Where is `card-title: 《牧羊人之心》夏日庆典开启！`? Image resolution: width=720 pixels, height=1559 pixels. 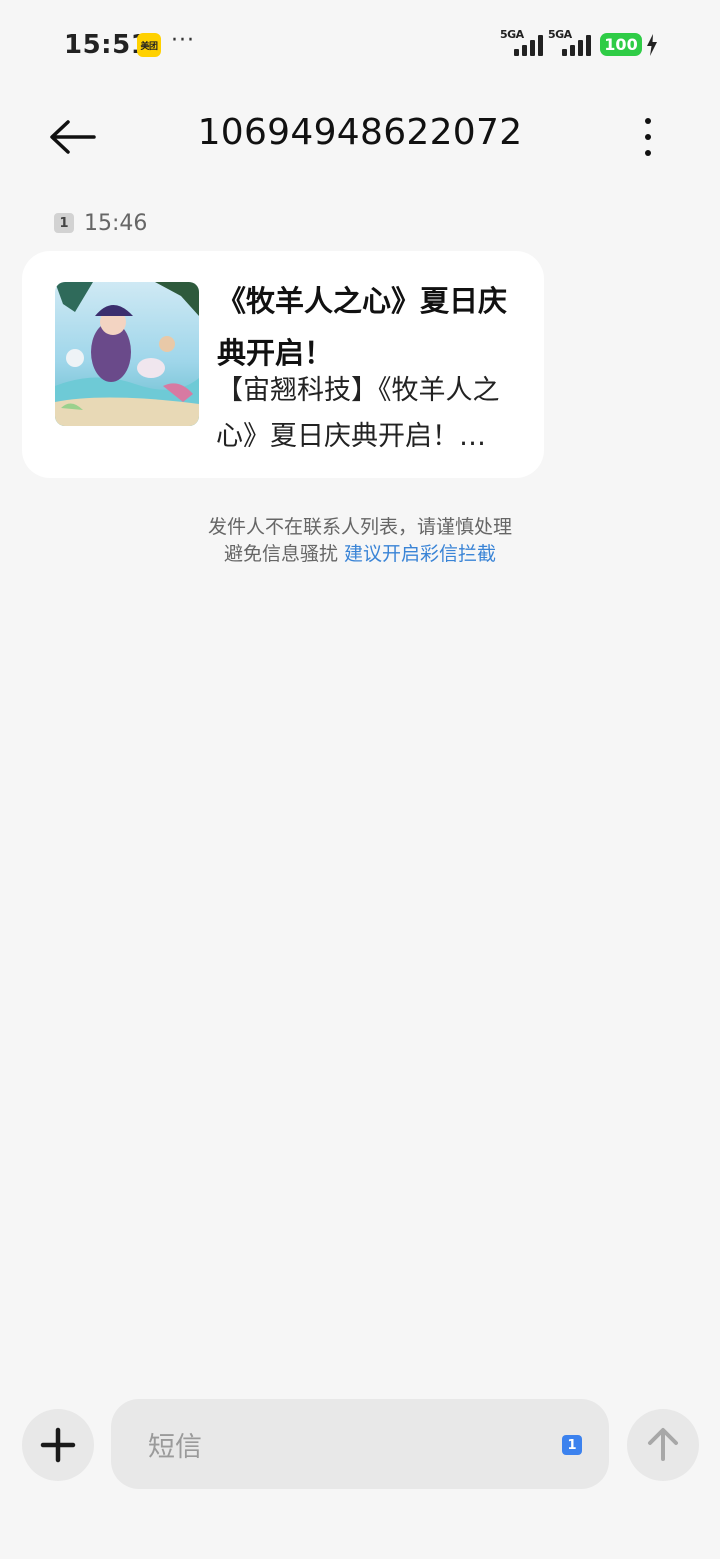
card-title: 《牧羊人之心》夏日庆典开启！ is located at coordinates (362, 327).